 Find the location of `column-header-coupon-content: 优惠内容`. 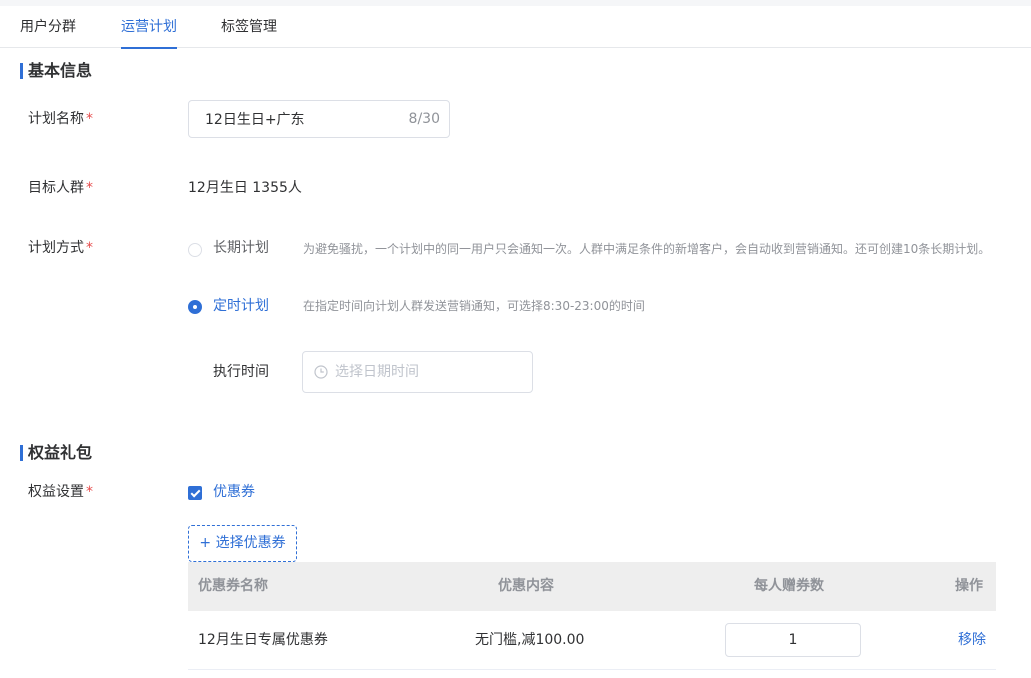

column-header-coupon-content: 优惠内容 is located at coordinates (526, 586).